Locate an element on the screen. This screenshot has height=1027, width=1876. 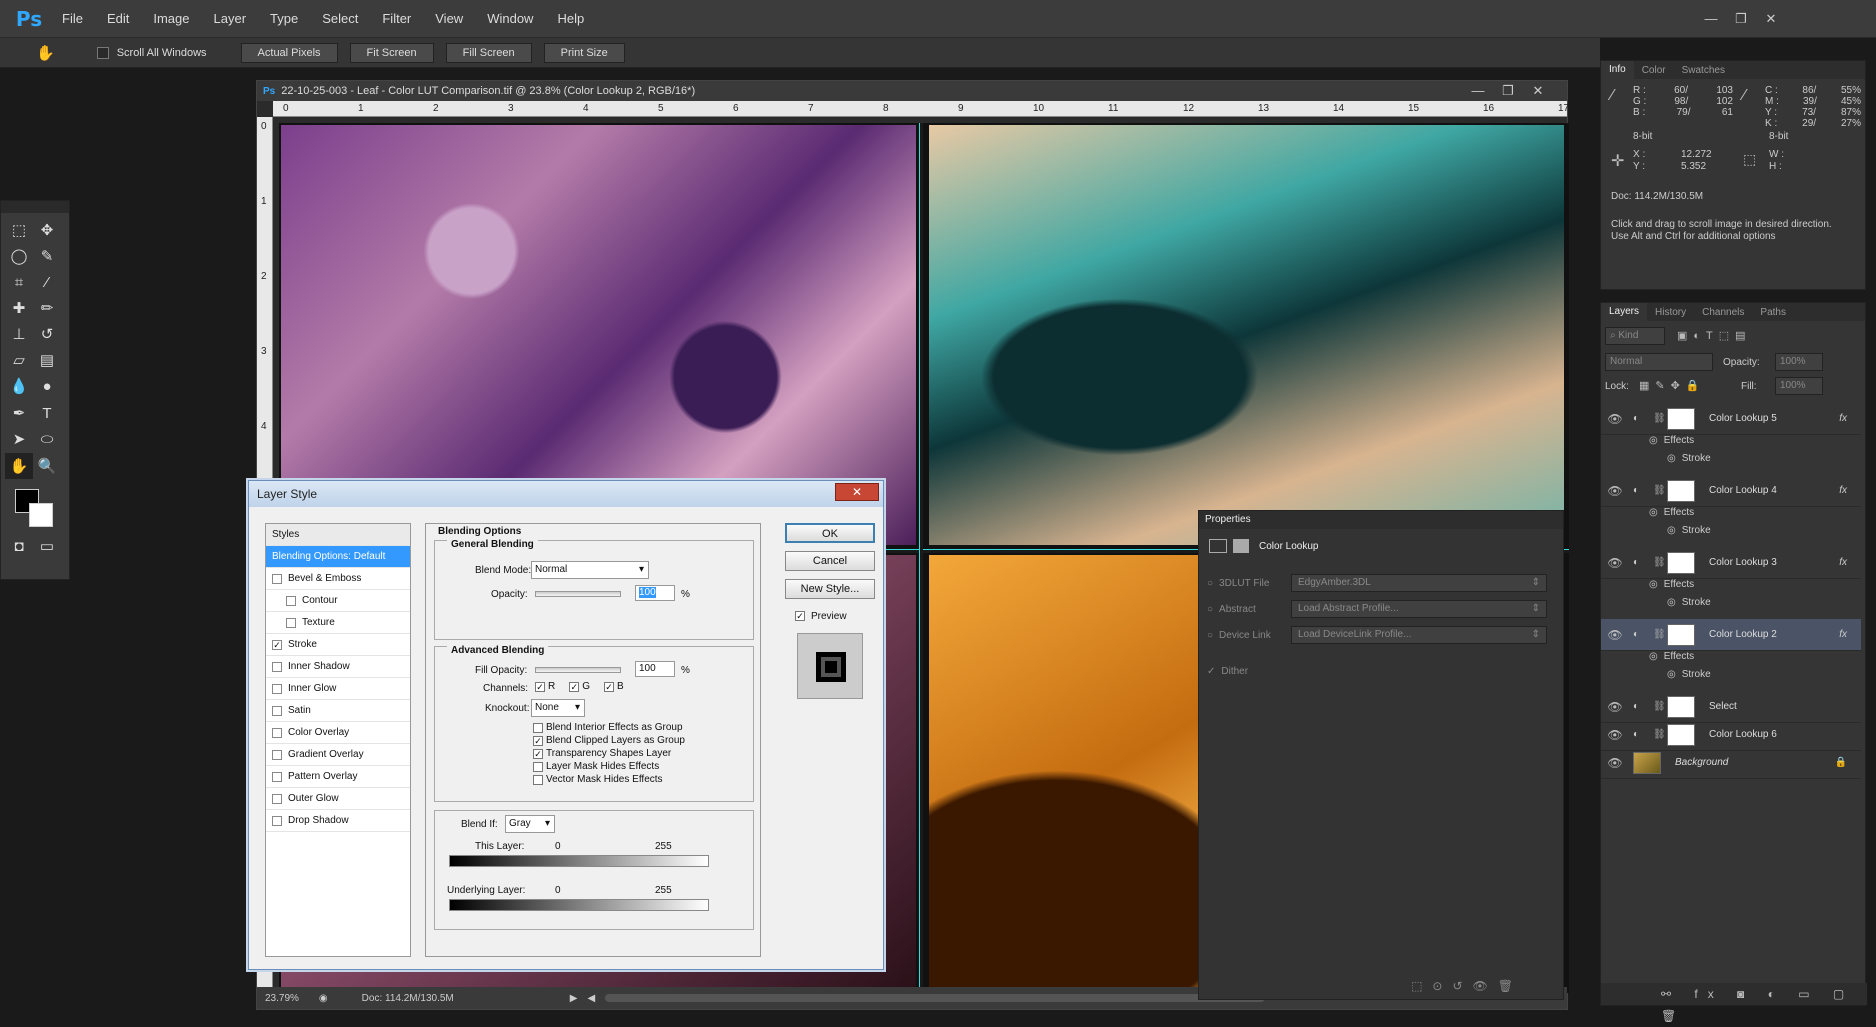
style-item: ✓ Stroke is located at coordinates (338, 645).